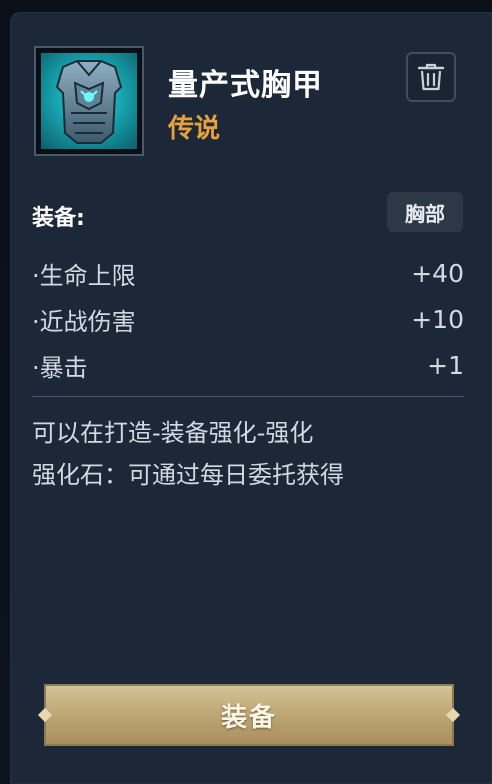 Image resolution: width=492 pixels, height=784 pixels. Describe the element at coordinates (445, 365) in the screenshot. I see `stat-value: +1` at that location.